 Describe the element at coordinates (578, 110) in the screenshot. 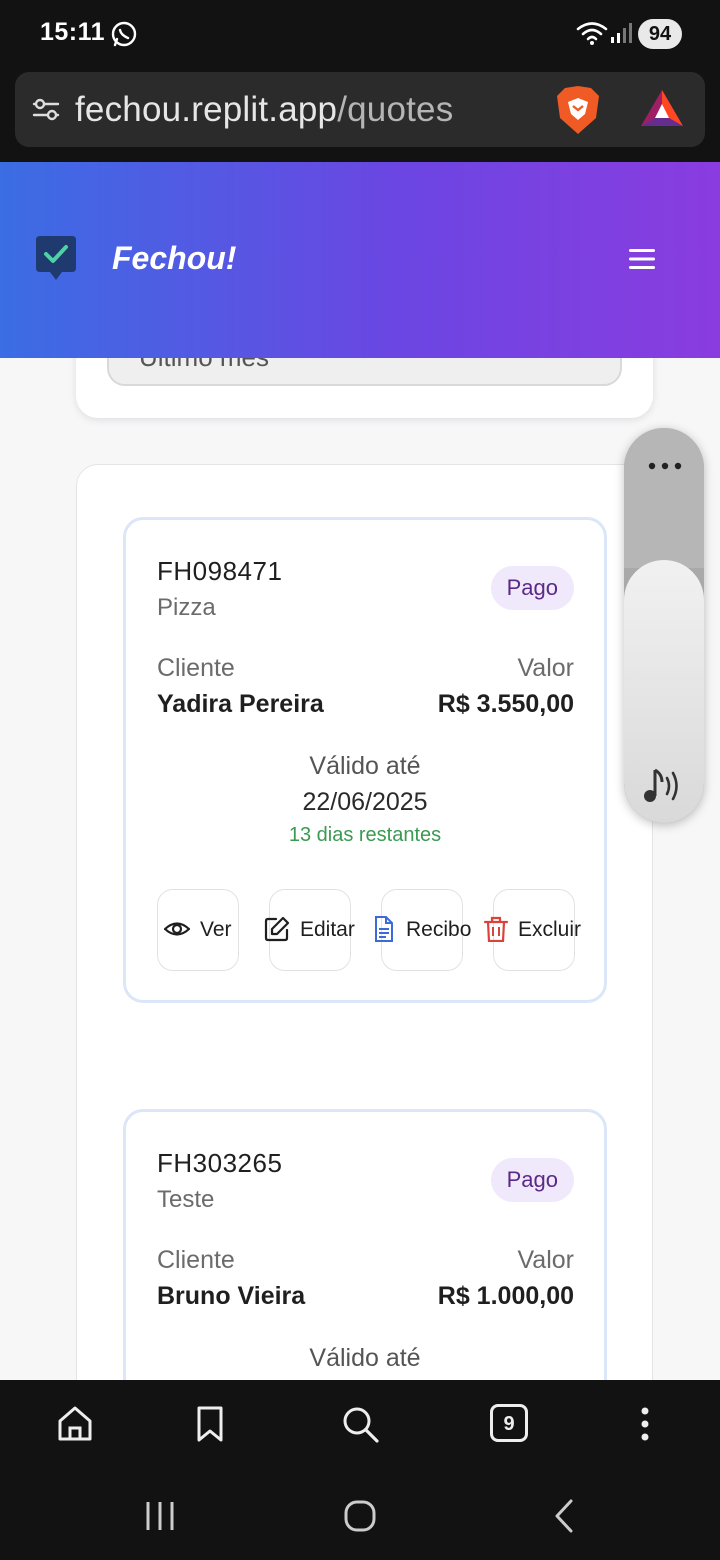

I see `brave-shields-icon` at that location.